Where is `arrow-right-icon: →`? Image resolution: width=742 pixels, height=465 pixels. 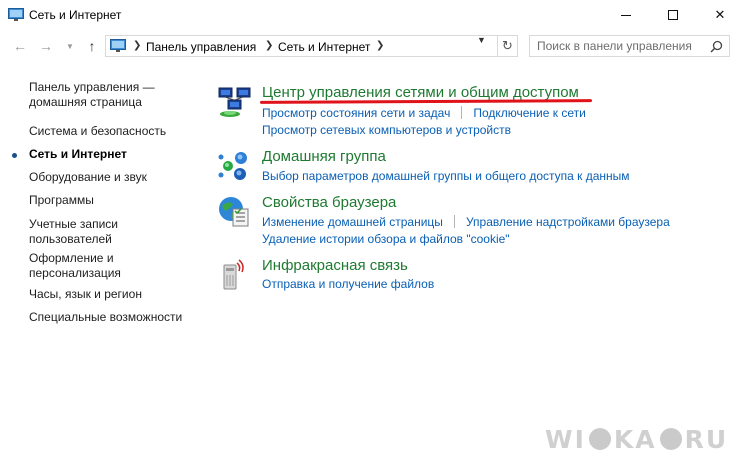
arrow-right-icon: → is located at coordinates (46, 46).